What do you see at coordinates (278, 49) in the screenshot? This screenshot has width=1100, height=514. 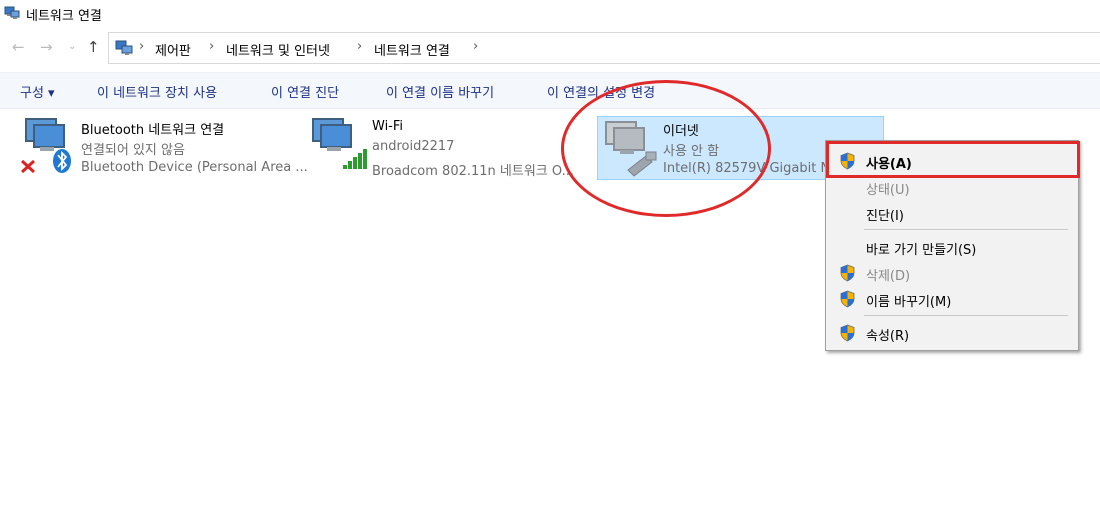 I see `breadcrumb-network-internet: 네트워크 및 인터넷` at bounding box center [278, 49].